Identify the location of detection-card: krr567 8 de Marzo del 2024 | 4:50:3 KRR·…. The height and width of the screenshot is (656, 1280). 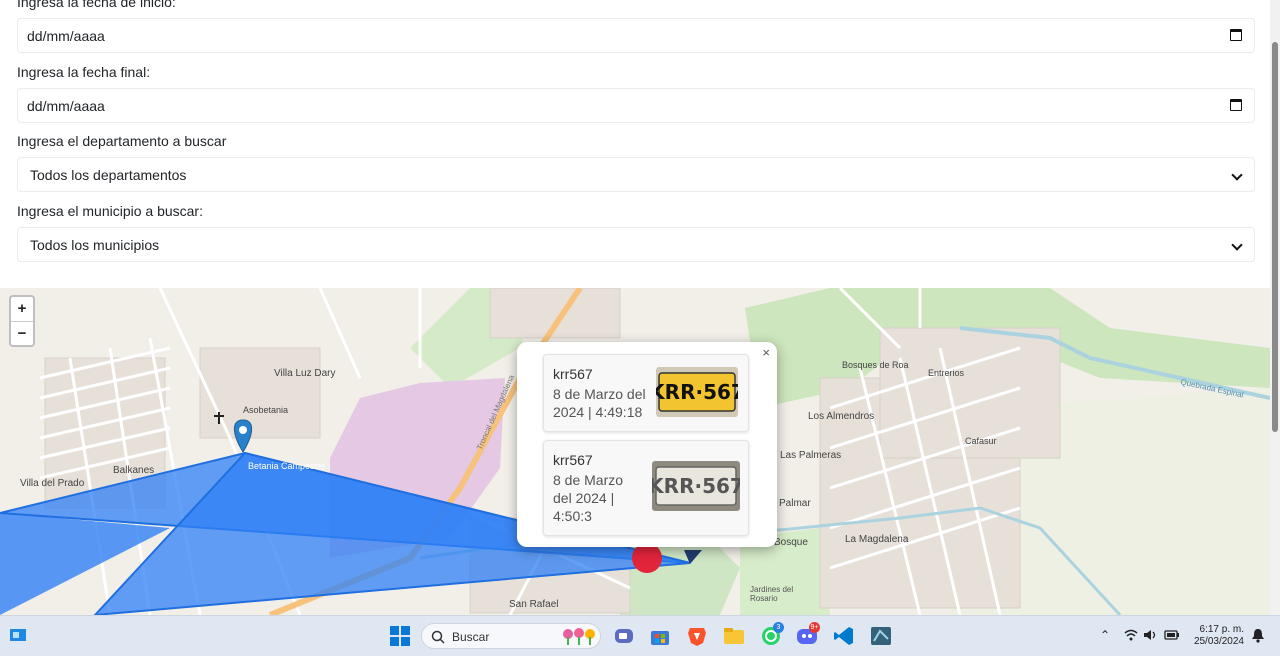
(646, 488).